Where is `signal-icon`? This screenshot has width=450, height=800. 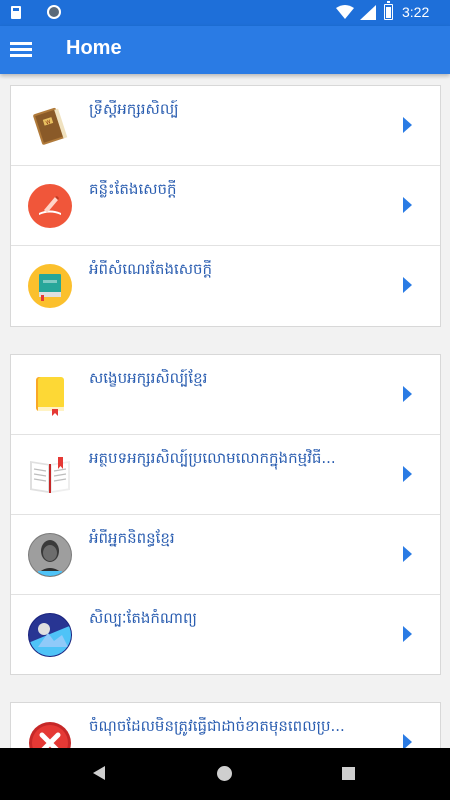 signal-icon is located at coordinates (368, 12).